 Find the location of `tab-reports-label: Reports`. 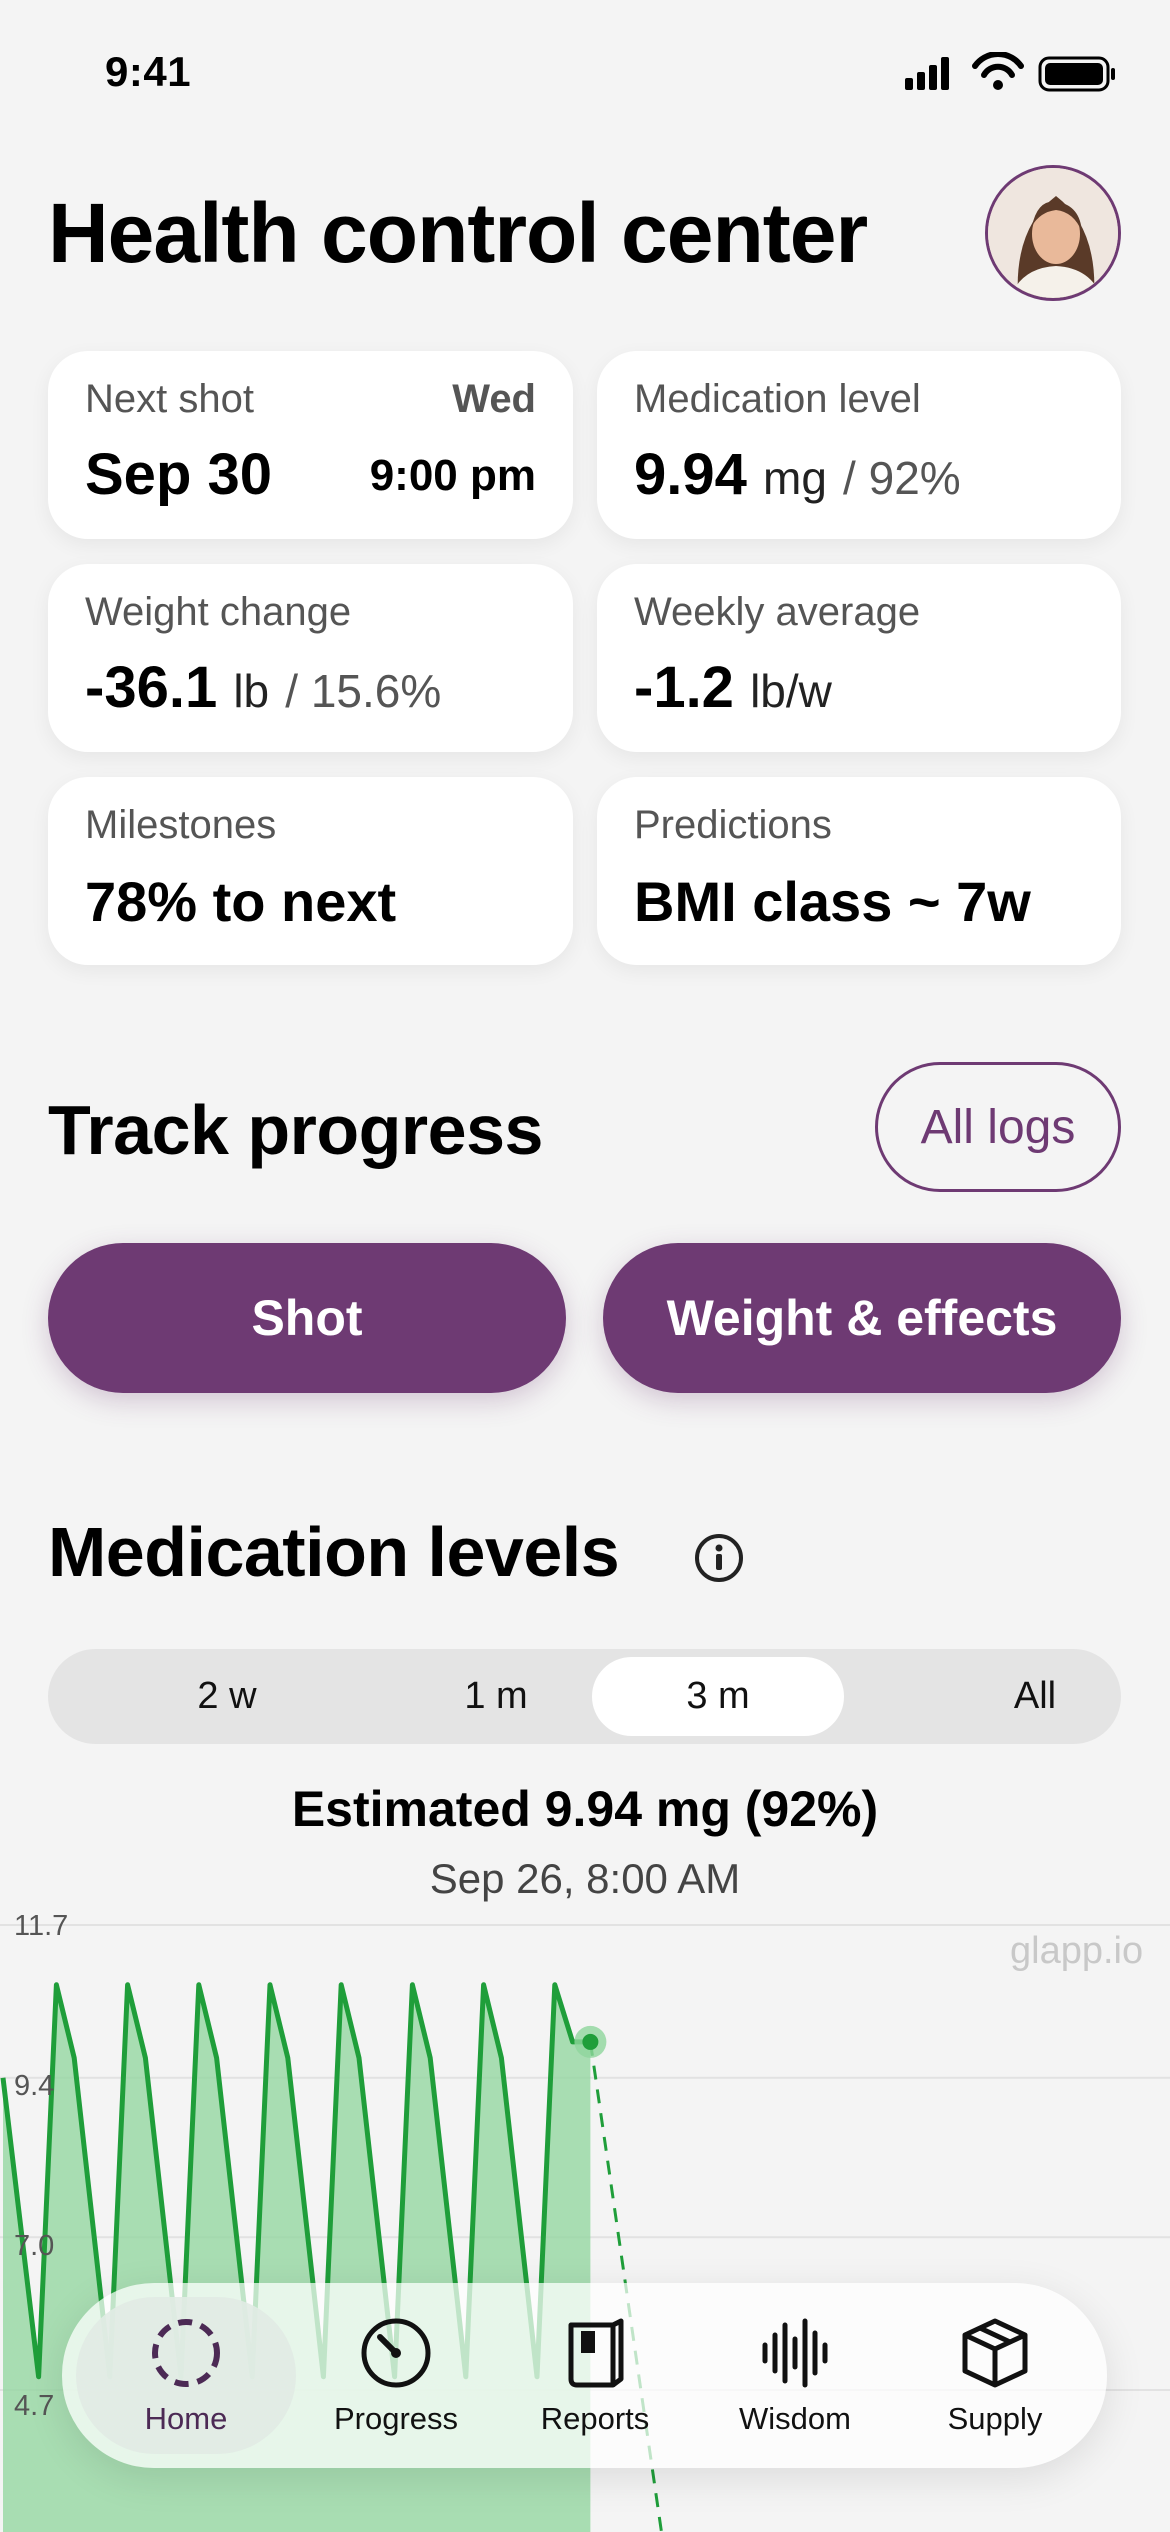

tab-reports-label: Reports is located at coordinates (595, 2418).